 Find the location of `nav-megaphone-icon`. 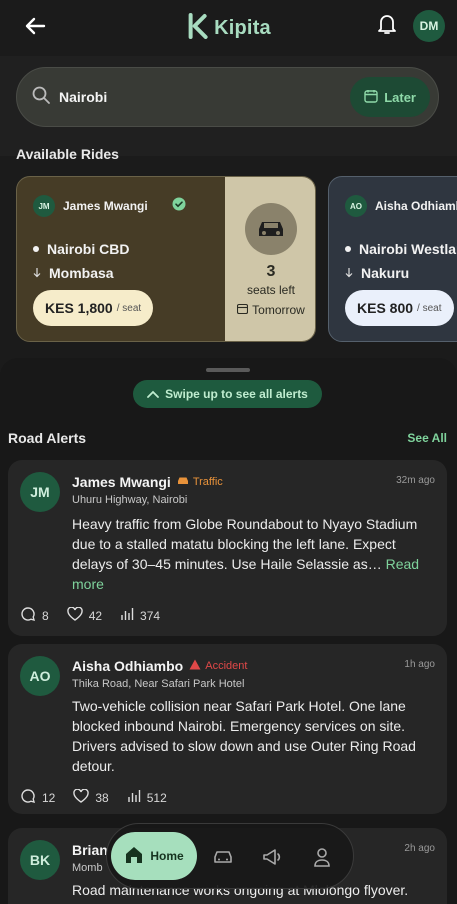

nav-megaphone-icon is located at coordinates (273, 857).